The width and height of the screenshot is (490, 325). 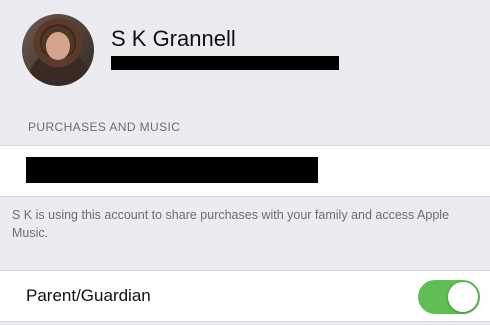 I want to click on redacted-account, so click(x=172, y=170).